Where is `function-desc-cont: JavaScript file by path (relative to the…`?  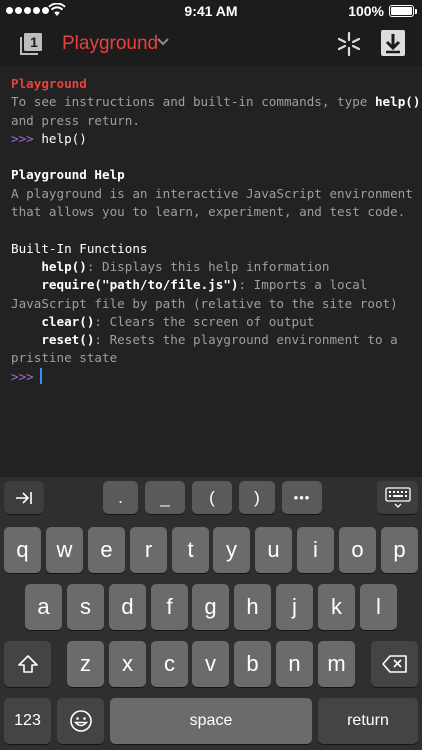 function-desc-cont: JavaScript file by path (relative to the… is located at coordinates (204, 303).